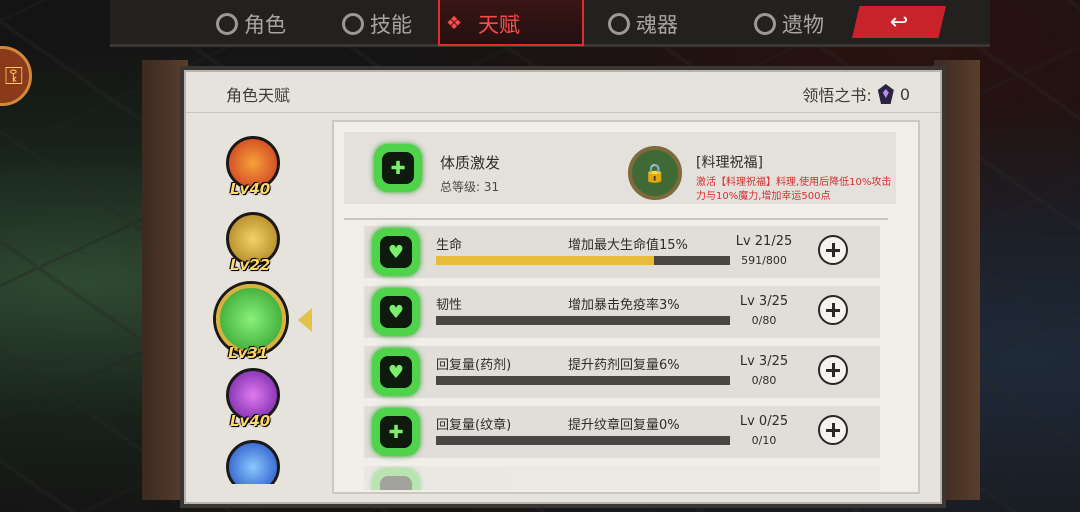 This screenshot has width=1080, height=512. I want to click on toughness-heart-icon: ♥, so click(396, 312).